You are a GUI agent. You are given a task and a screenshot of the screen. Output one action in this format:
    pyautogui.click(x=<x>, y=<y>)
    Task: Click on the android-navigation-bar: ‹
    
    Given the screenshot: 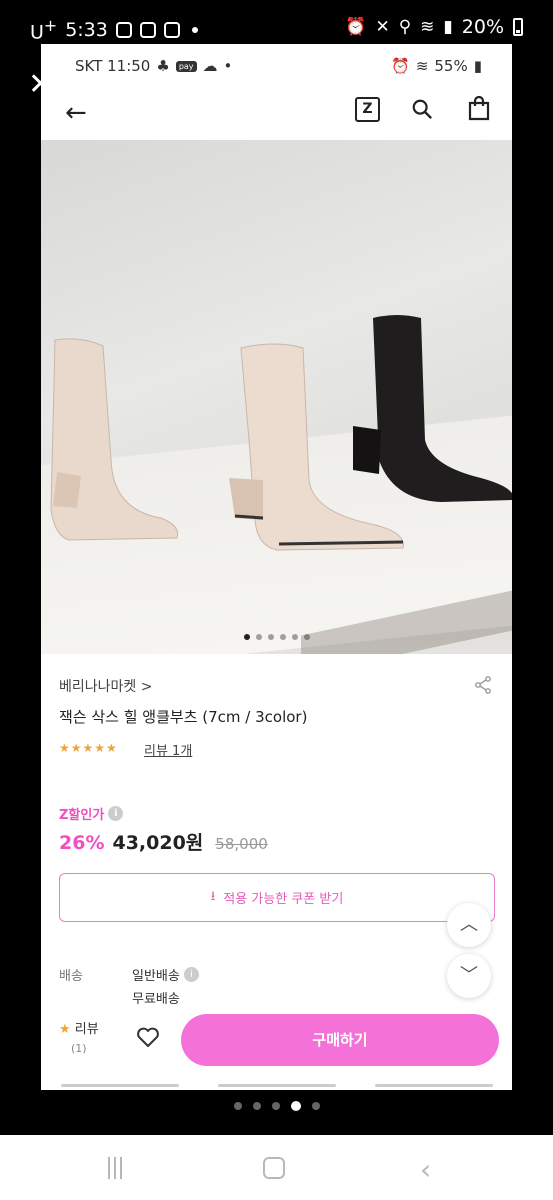 What is the action you would take?
    pyautogui.click(x=276, y=1167)
    